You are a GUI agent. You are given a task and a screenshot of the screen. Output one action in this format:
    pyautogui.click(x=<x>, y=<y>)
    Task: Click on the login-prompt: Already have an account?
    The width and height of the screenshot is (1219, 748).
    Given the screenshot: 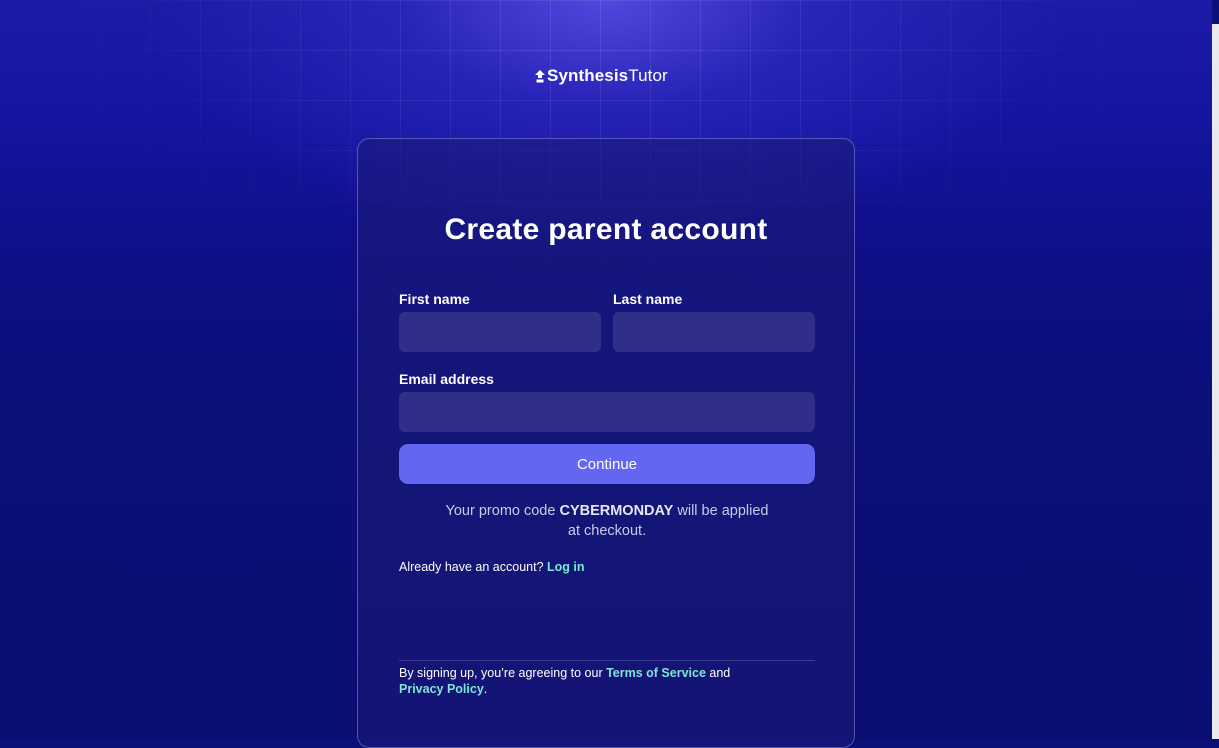 What is the action you would take?
    pyautogui.click(x=471, y=567)
    